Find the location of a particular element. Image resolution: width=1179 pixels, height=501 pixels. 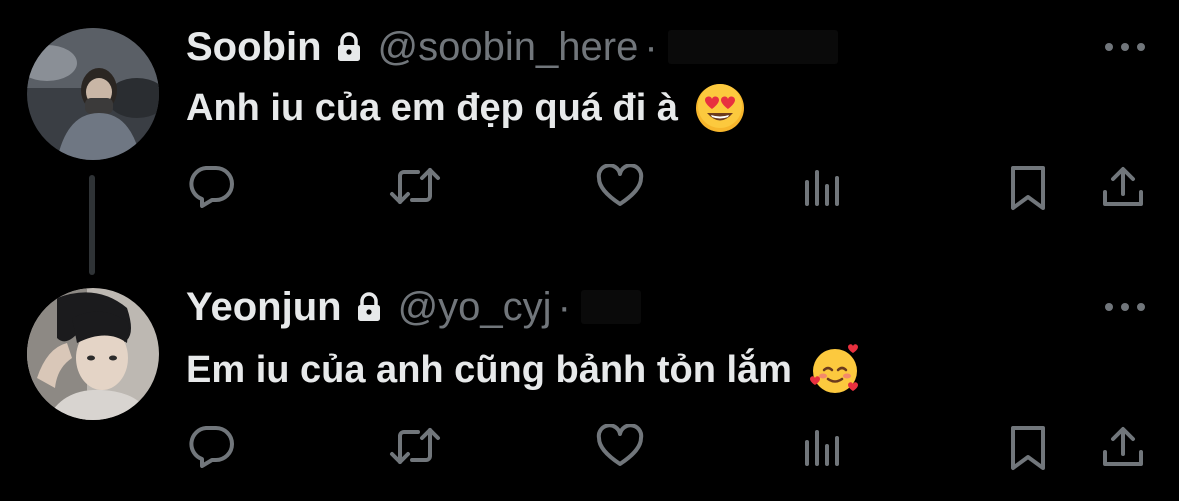

tweet-header: Yeonjun @yo_cyj · is located at coordinates (413, 307).